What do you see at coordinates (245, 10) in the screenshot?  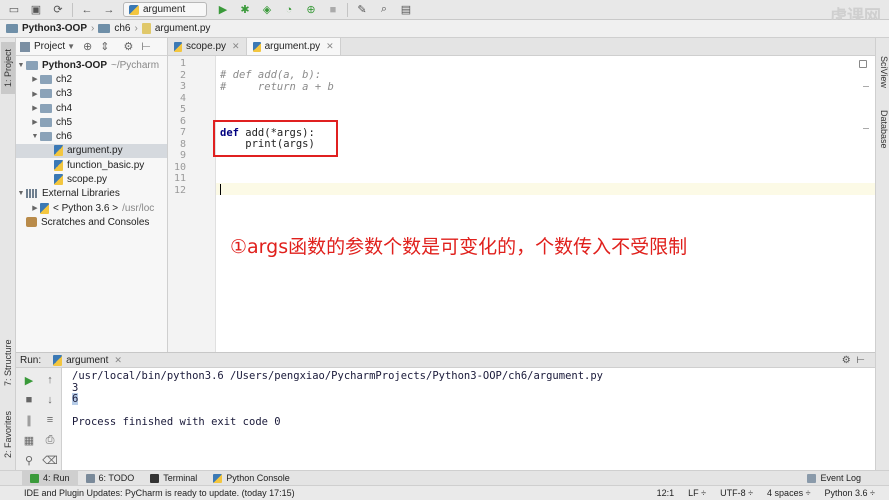 I see `debug-icon: ✱` at bounding box center [245, 10].